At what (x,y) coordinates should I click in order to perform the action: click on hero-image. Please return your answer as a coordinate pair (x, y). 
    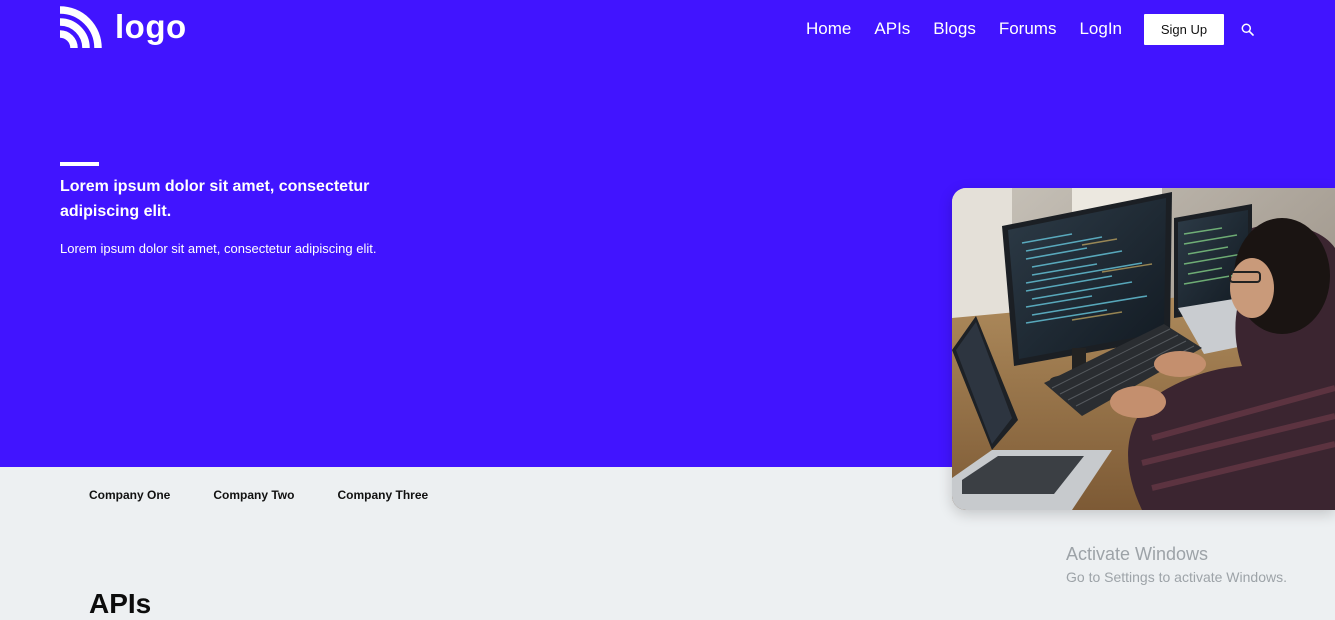
    Looking at the image, I should click on (1143, 349).